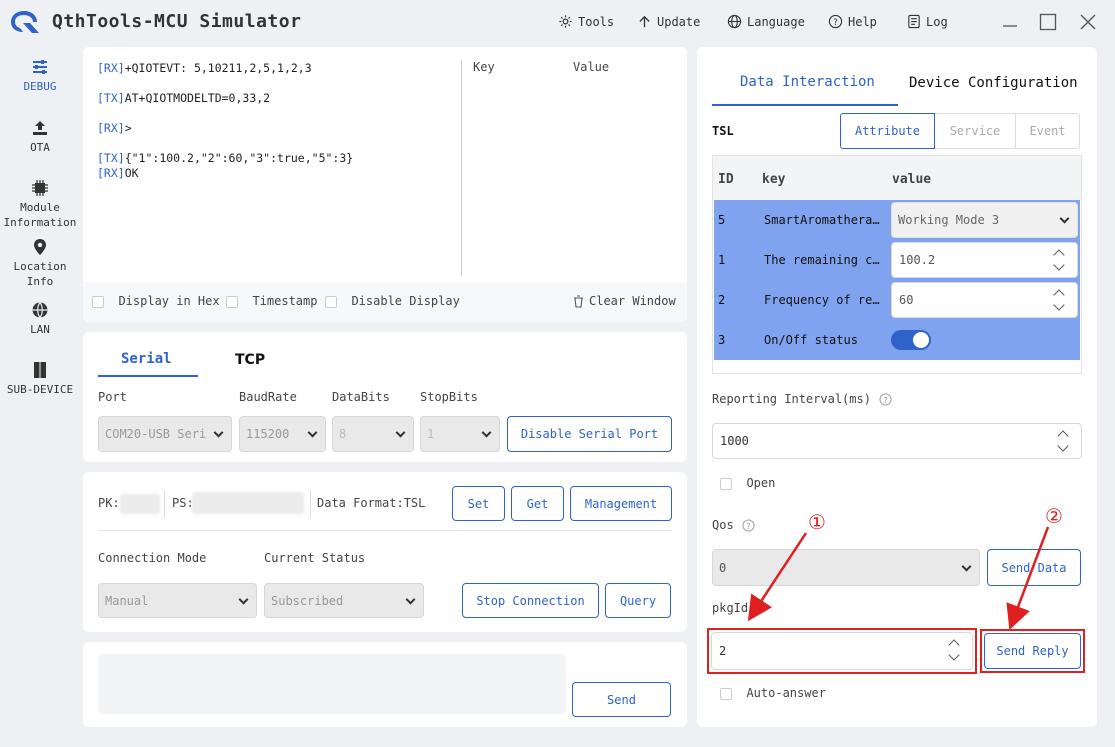 This screenshot has width=1115, height=747. Describe the element at coordinates (887, 131) in the screenshot. I see `subtab-attribute: Attribute` at that location.